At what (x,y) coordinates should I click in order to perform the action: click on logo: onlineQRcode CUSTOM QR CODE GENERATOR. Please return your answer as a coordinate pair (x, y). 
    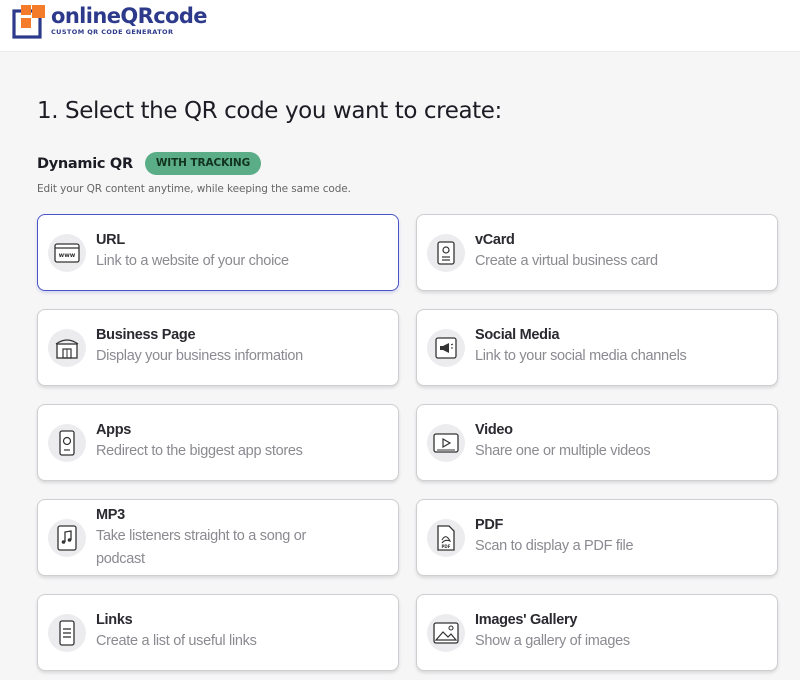
    Looking at the image, I should click on (109, 21).